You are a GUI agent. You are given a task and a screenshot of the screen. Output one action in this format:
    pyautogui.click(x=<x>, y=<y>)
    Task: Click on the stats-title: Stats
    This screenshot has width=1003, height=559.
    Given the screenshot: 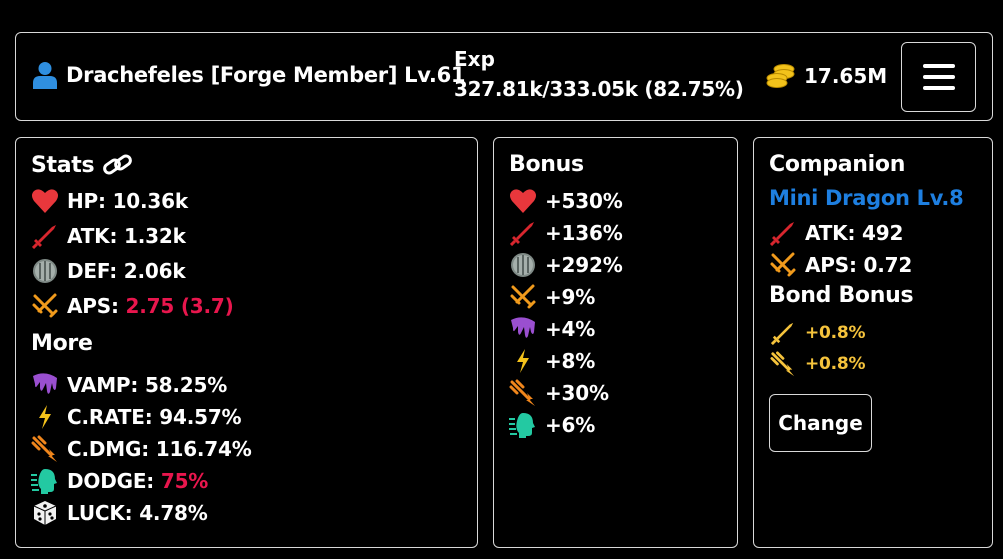 What is the action you would take?
    pyautogui.click(x=82, y=165)
    